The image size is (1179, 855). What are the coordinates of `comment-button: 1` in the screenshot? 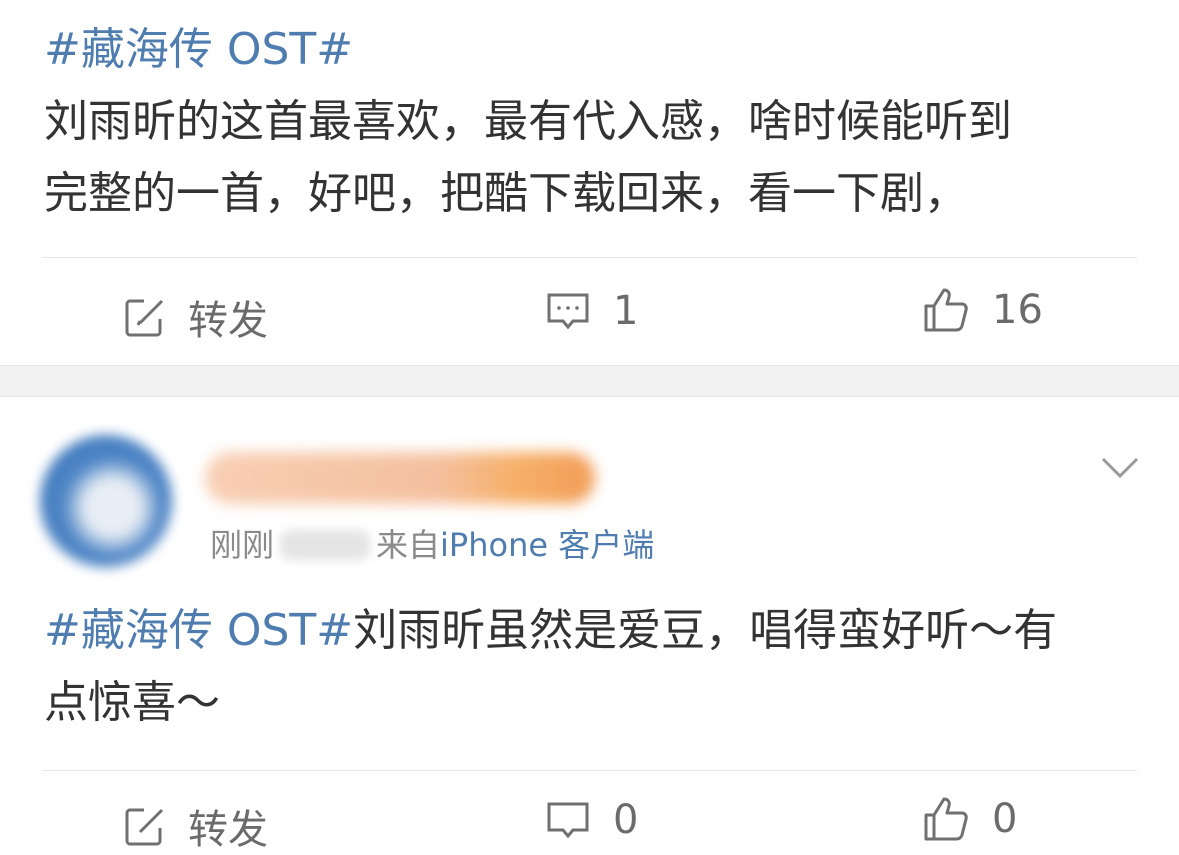 It's located at (591, 311).